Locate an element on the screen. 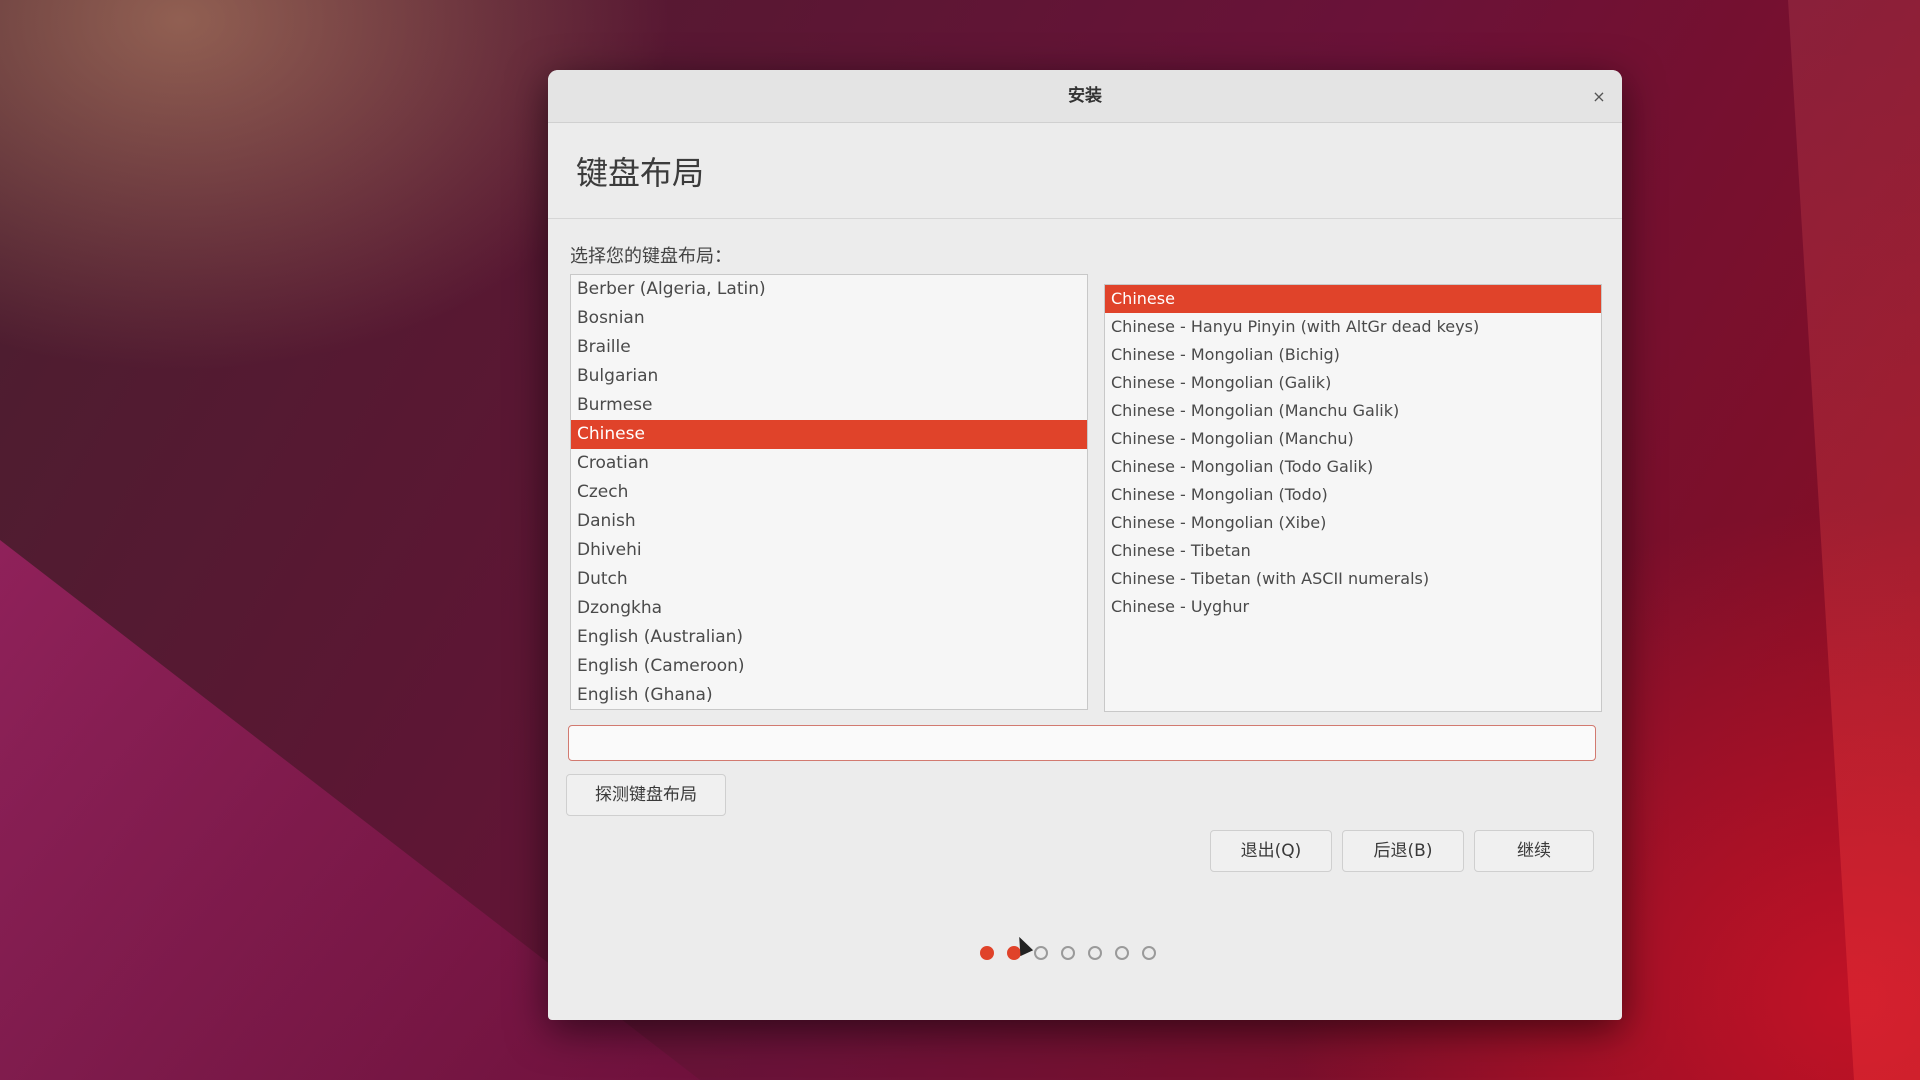  wallpaper-shape is located at coordinates (1854, 540).